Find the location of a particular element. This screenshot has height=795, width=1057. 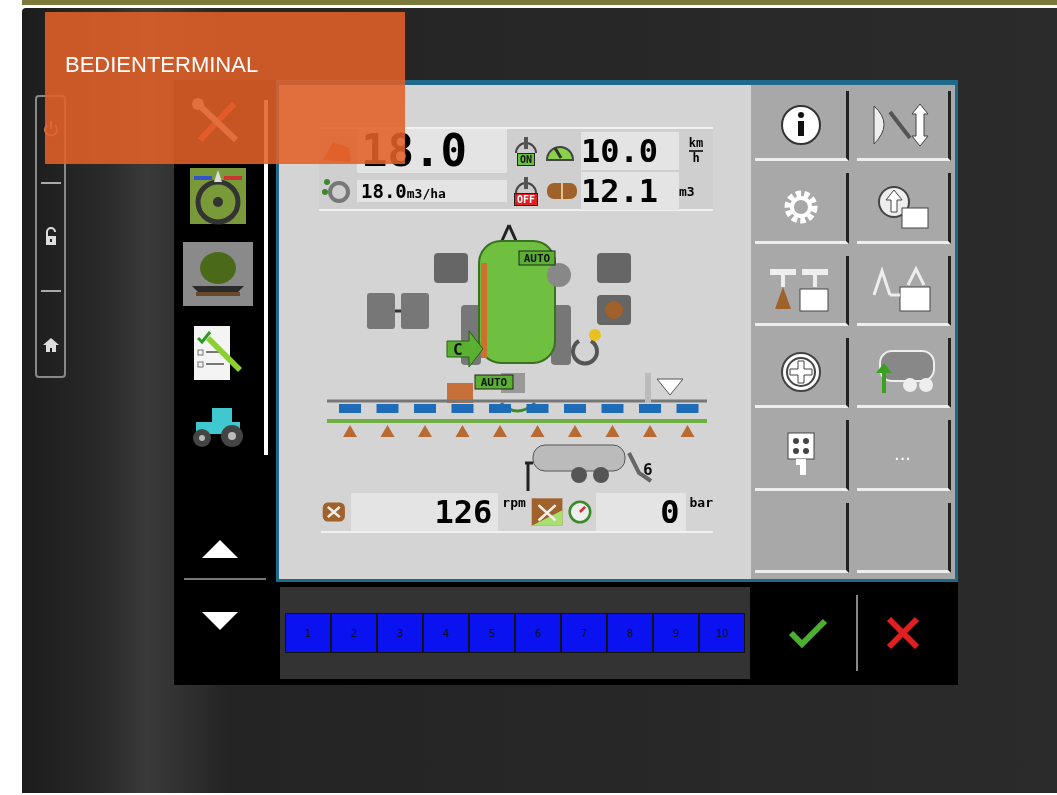

info-icon is located at coordinates (800, 124).